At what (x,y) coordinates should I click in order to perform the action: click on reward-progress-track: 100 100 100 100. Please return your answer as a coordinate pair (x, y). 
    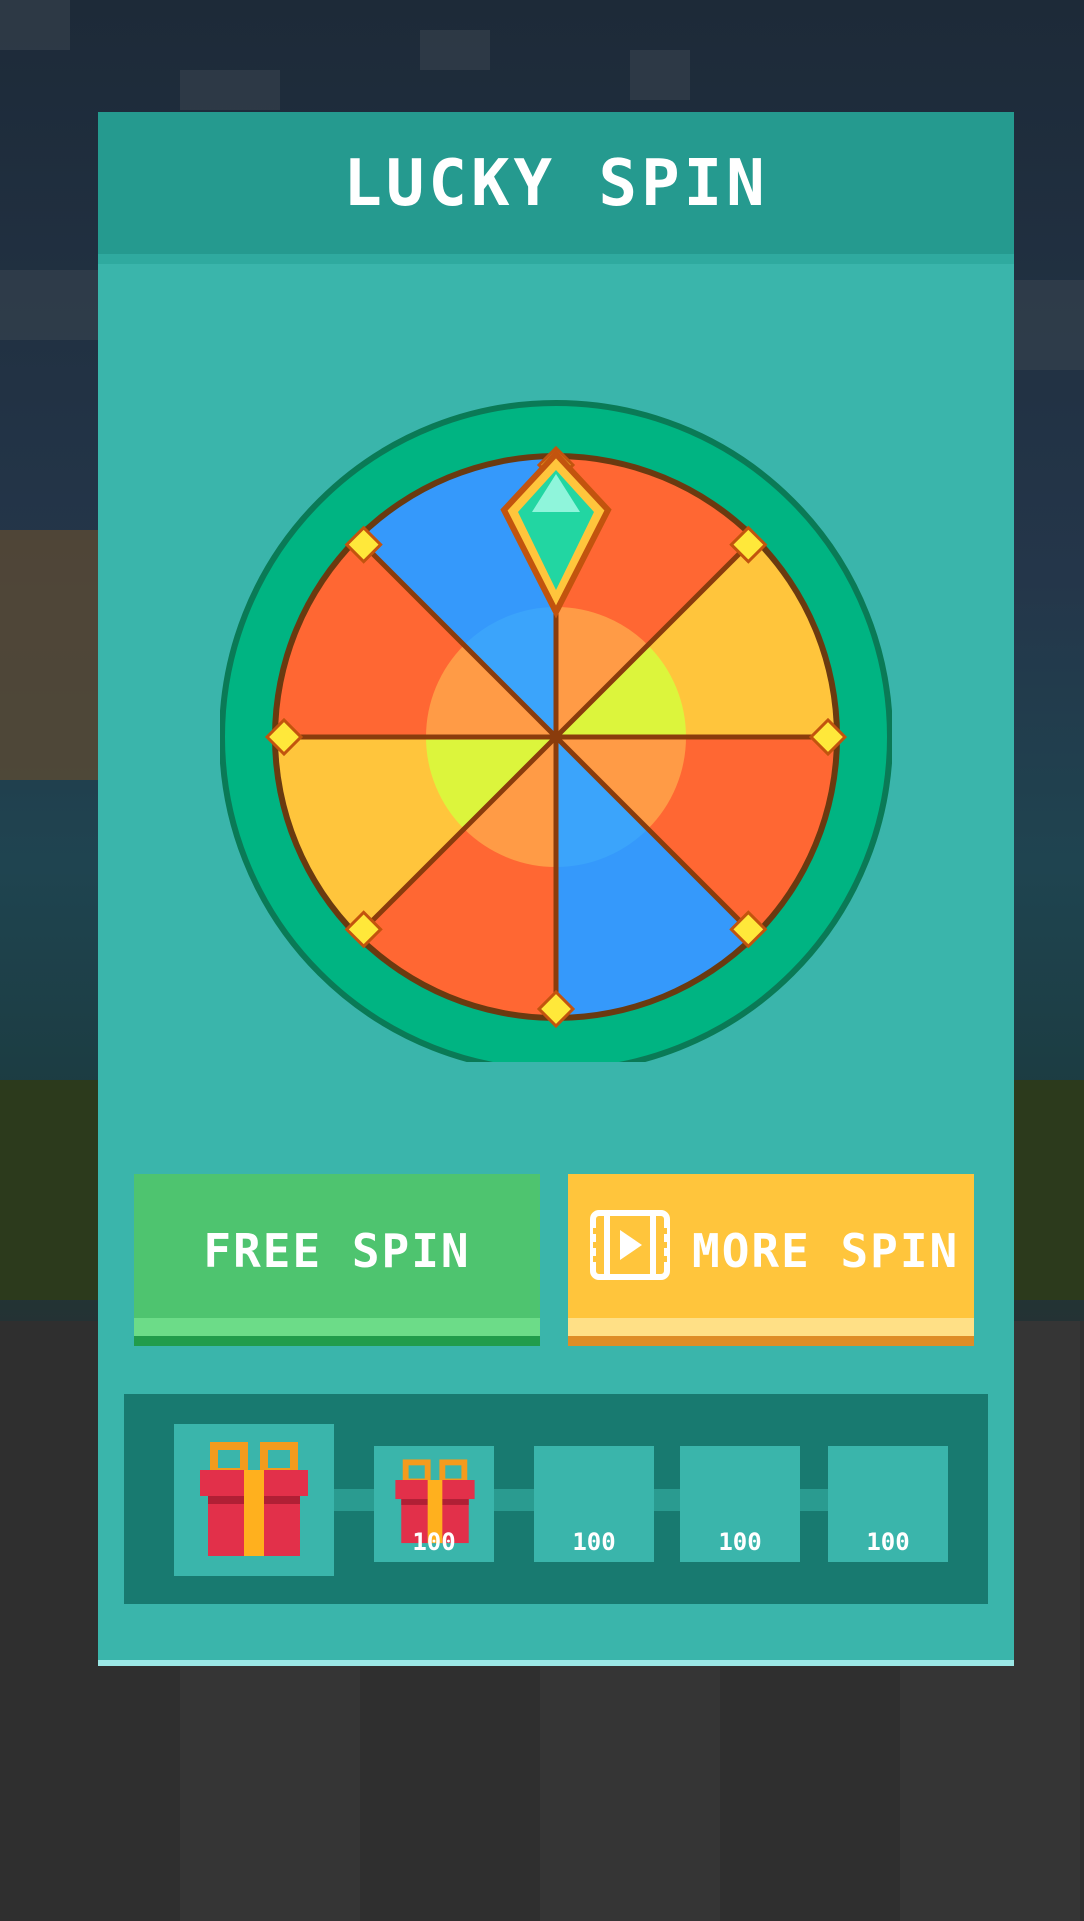
    Looking at the image, I should click on (556, 1499).